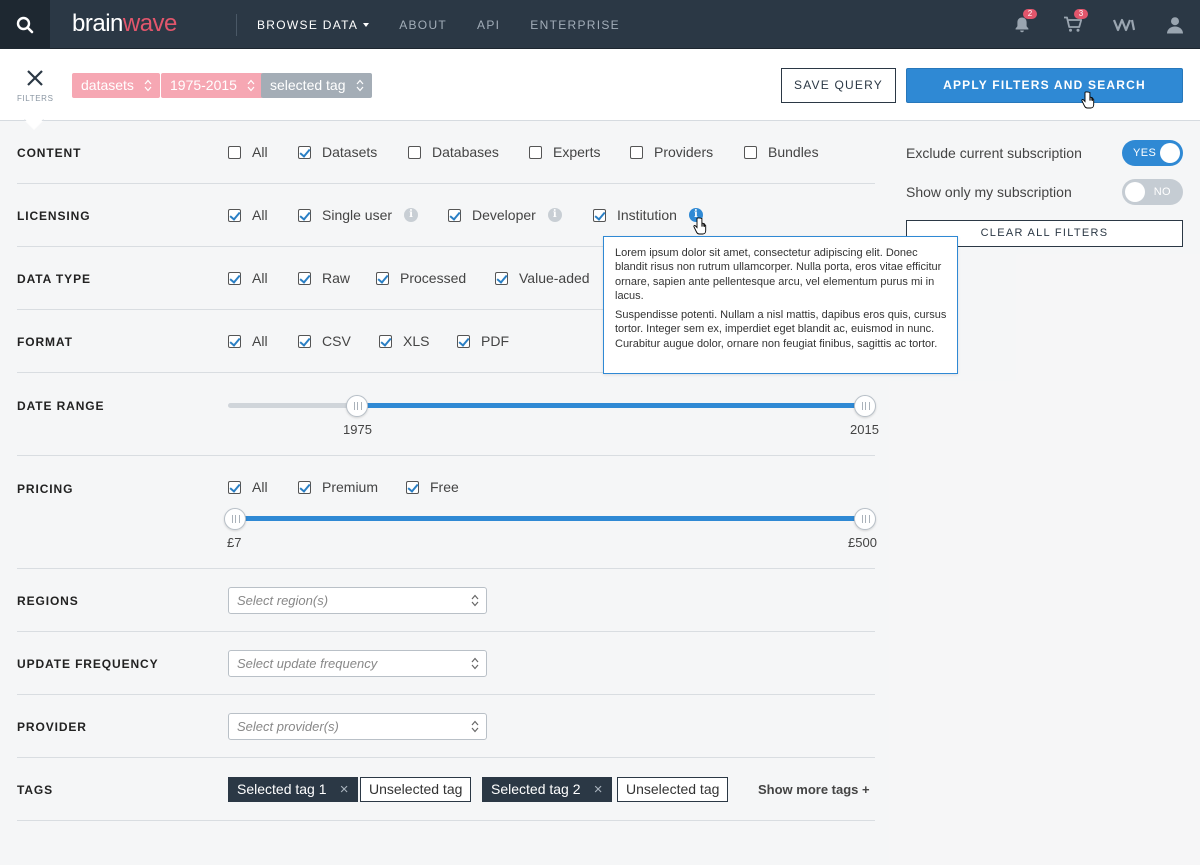 The width and height of the screenshot is (1200, 865). What do you see at coordinates (358, 215) in the screenshot?
I see `licensing-option-single-user: Single user i` at bounding box center [358, 215].